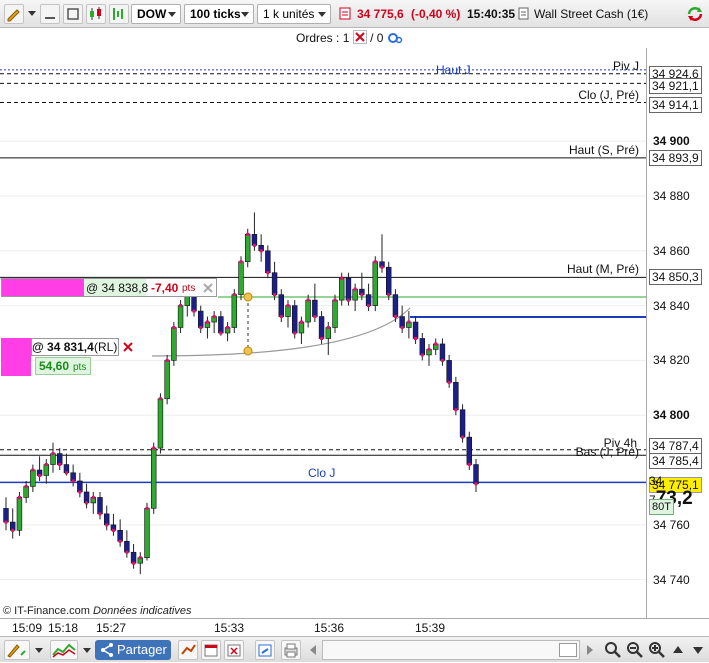  What do you see at coordinates (291, 650) in the screenshot?
I see `print-icon` at bounding box center [291, 650].